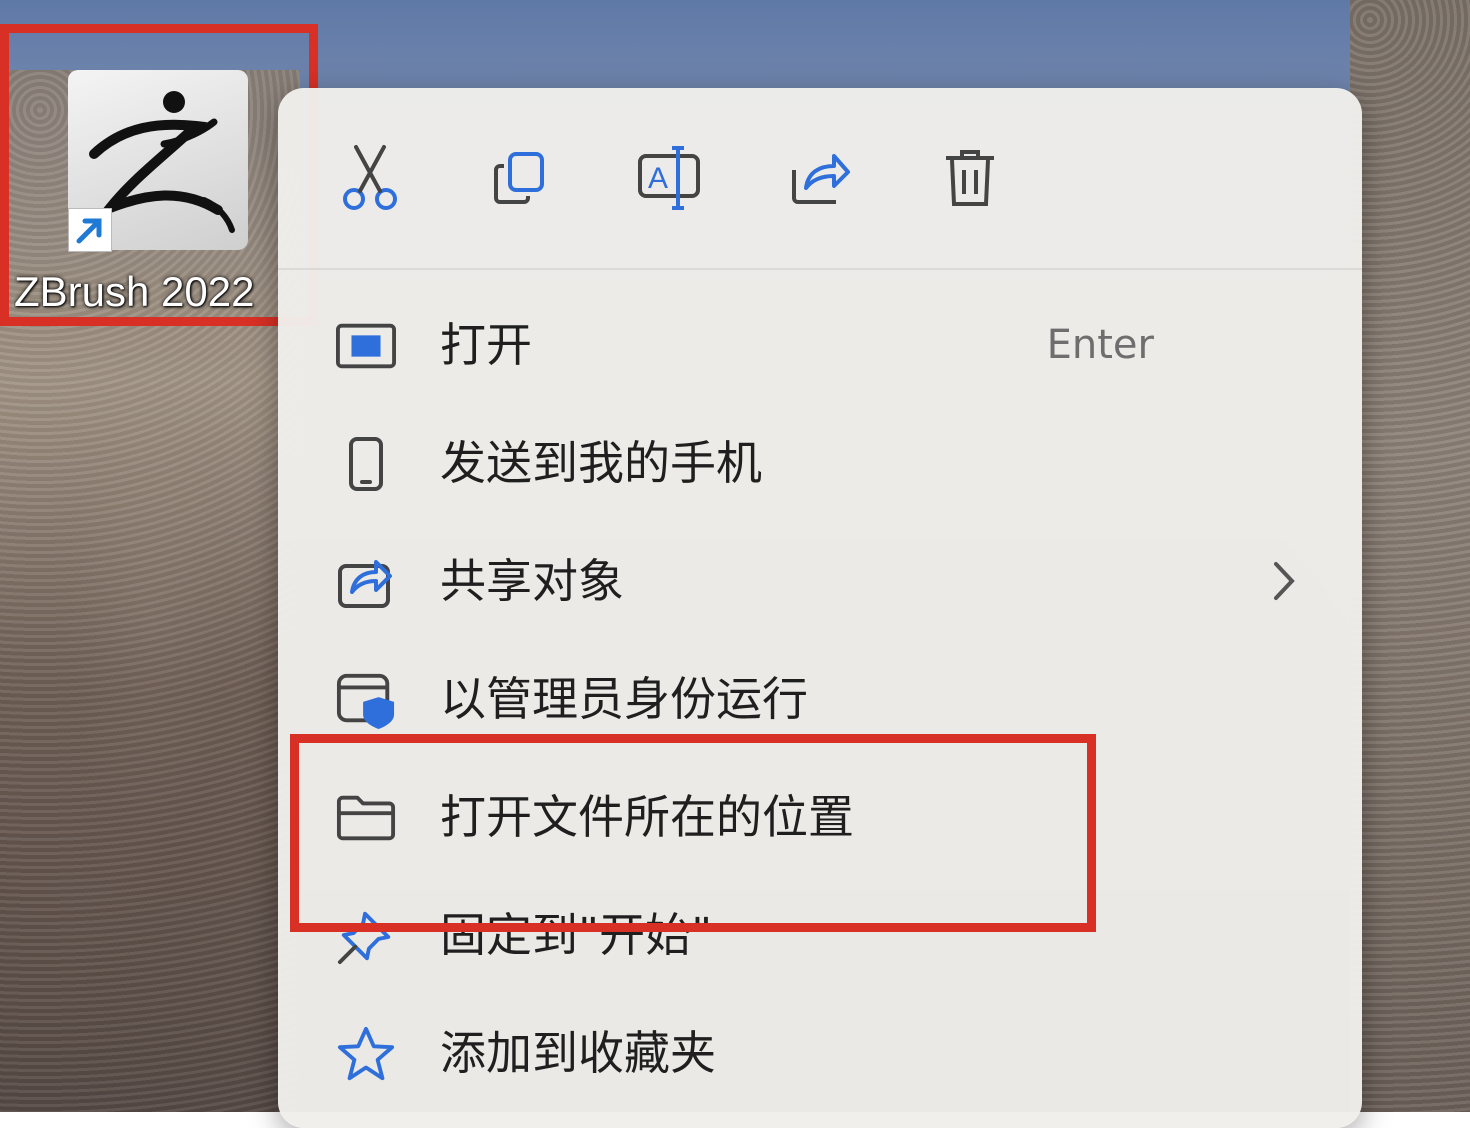  I want to click on cut-icon, so click(370, 180).